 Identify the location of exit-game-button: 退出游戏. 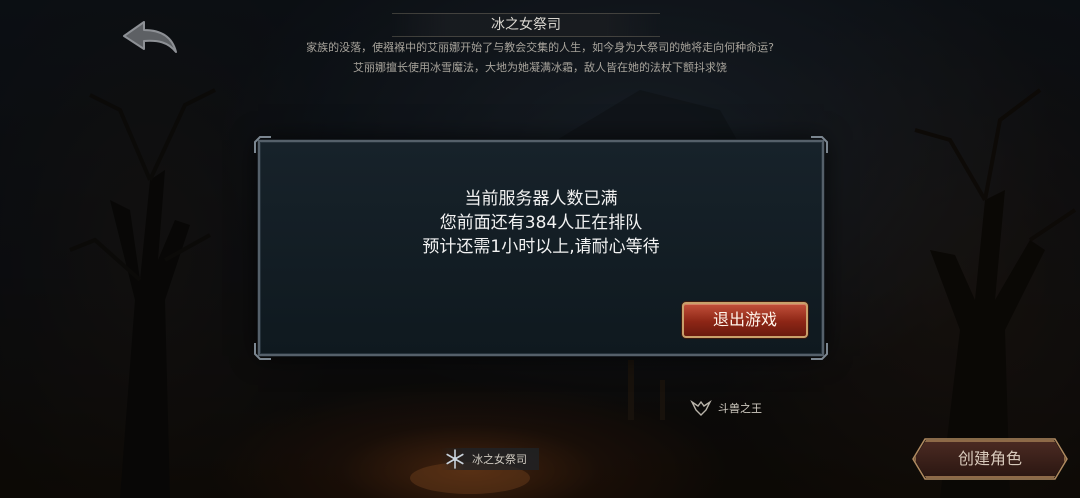
(745, 320).